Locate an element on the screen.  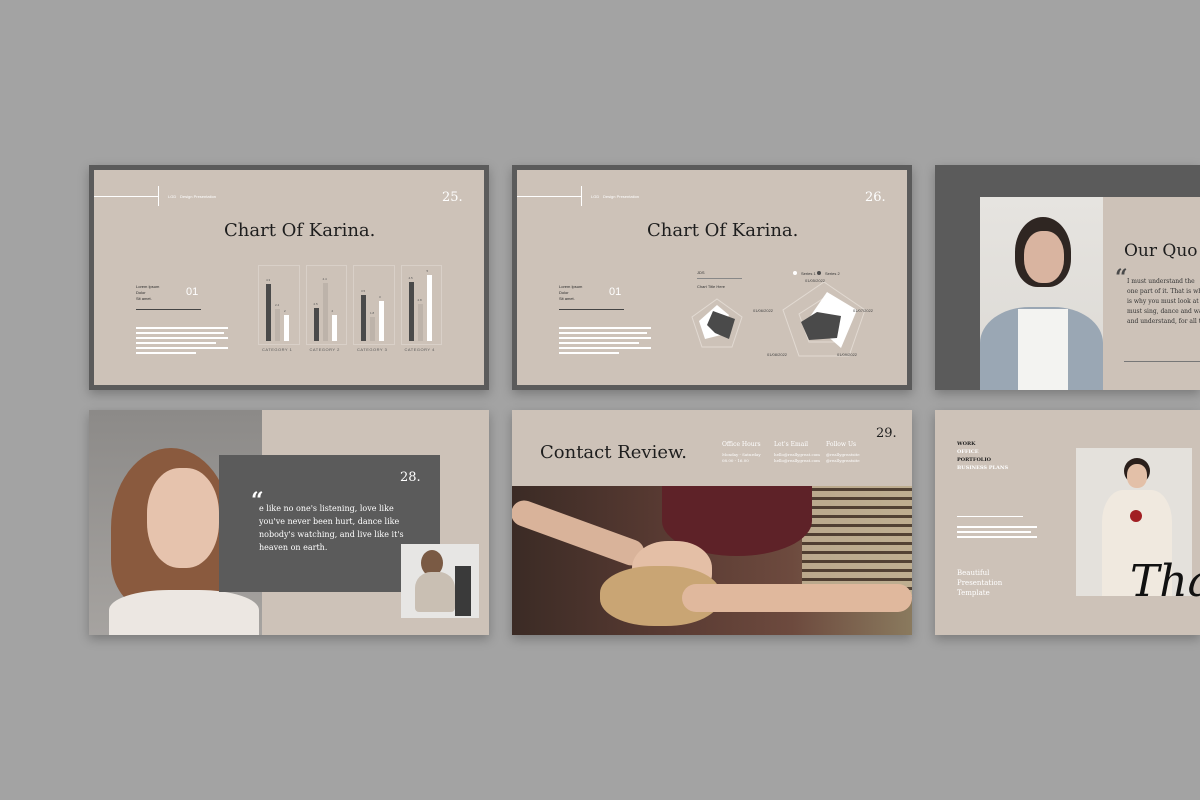
legend-label: Series 2 is located at coordinates (832, 273).